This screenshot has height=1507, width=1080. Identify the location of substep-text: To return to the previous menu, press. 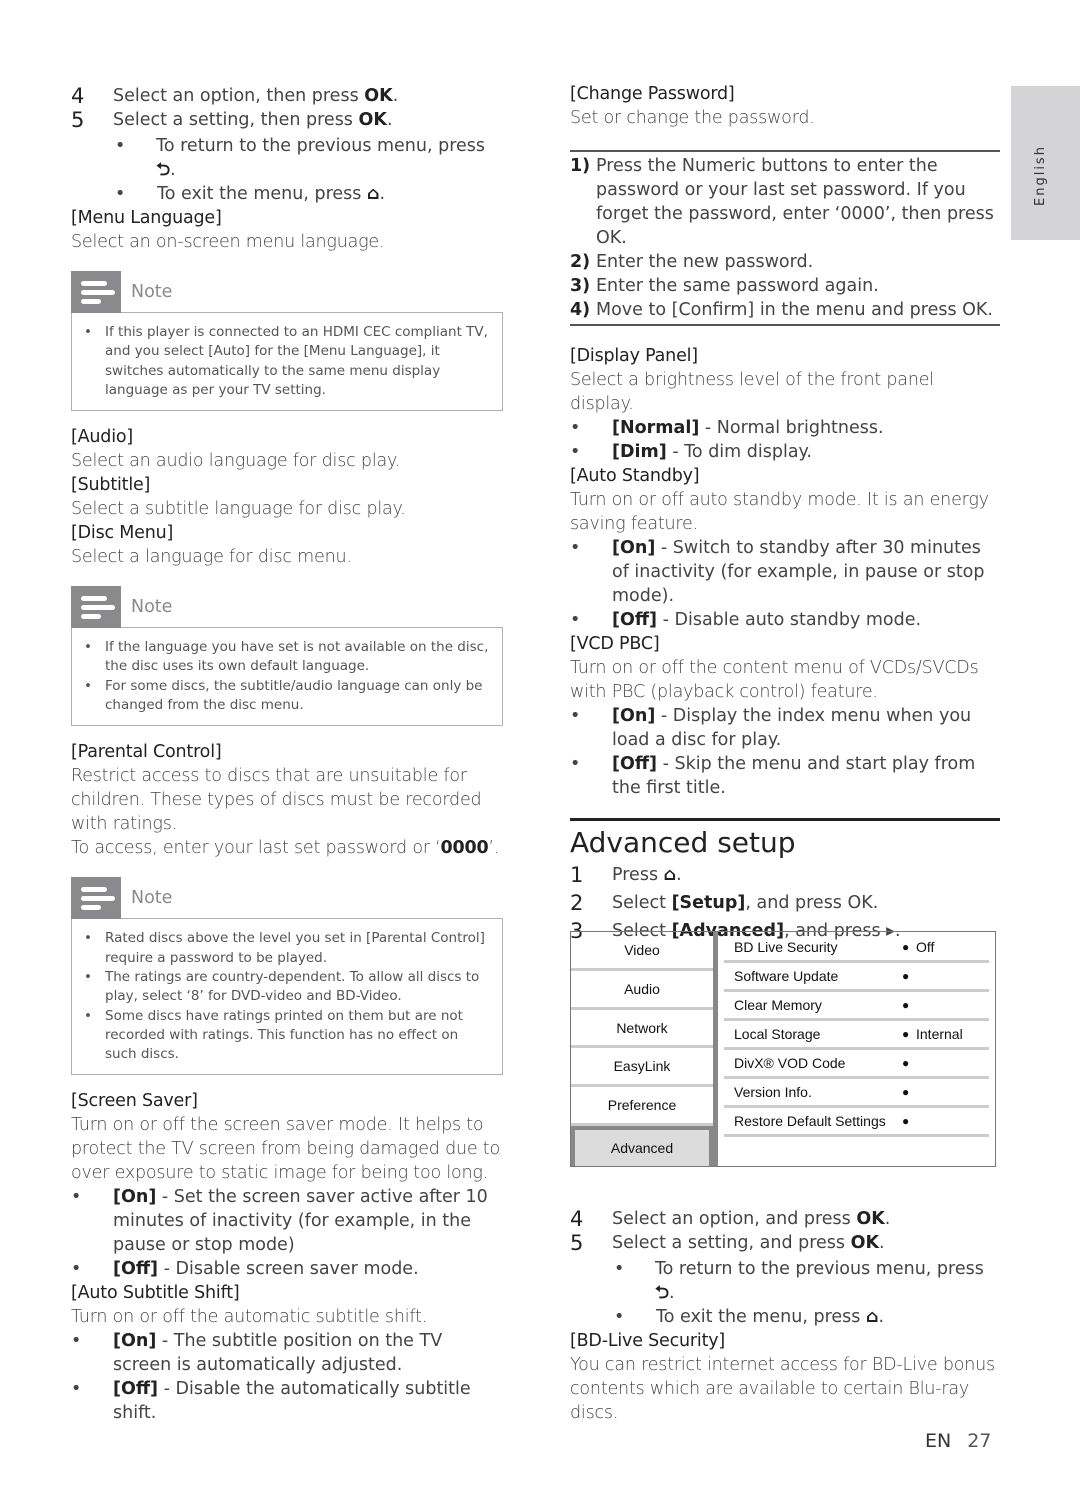
(321, 146).